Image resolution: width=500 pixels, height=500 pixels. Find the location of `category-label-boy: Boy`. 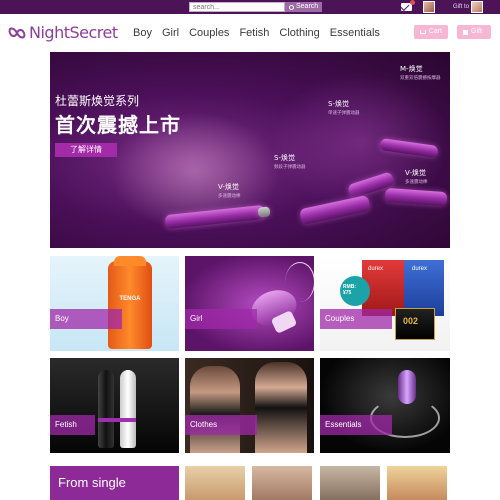

category-label-boy: Boy is located at coordinates (86, 319).